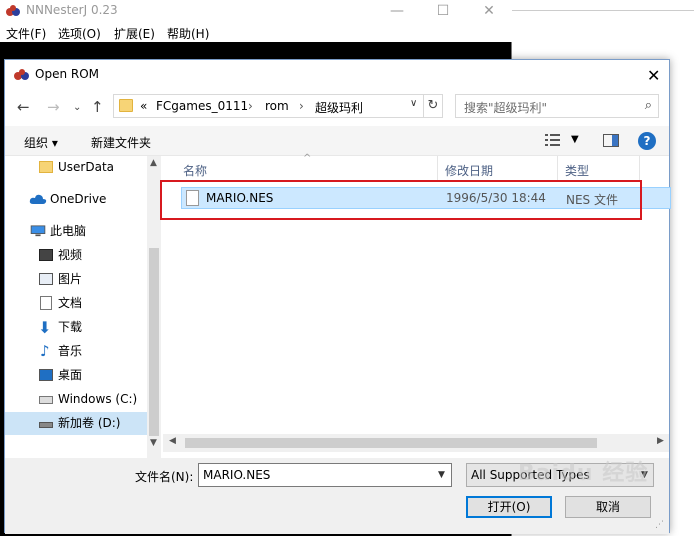 This screenshot has width=694, height=536. I want to click on up-arrow-icon: ↑, so click(97, 107).